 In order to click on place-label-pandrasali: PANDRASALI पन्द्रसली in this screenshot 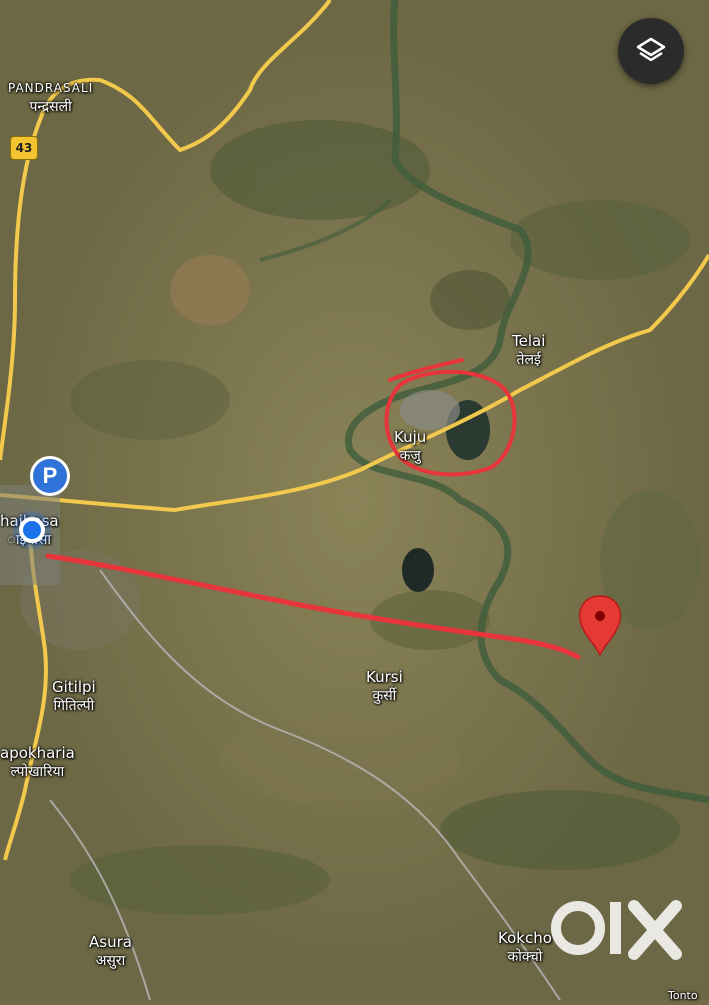, I will do `click(51, 98)`.